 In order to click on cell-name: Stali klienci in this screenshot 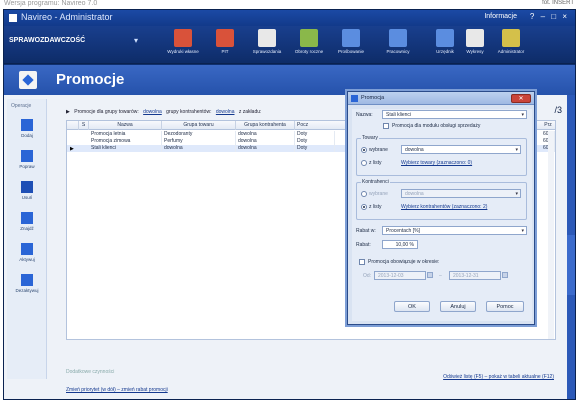, I will do `click(125, 148)`.